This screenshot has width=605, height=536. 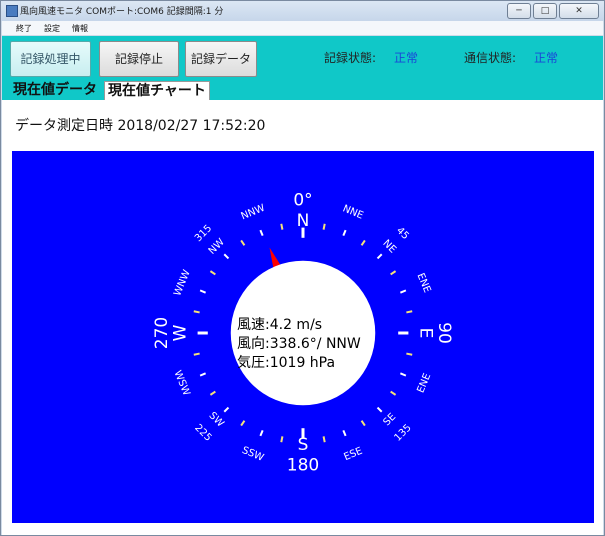 What do you see at coordinates (390, 420) in the screenshot?
I see `direction-label: SE` at bounding box center [390, 420].